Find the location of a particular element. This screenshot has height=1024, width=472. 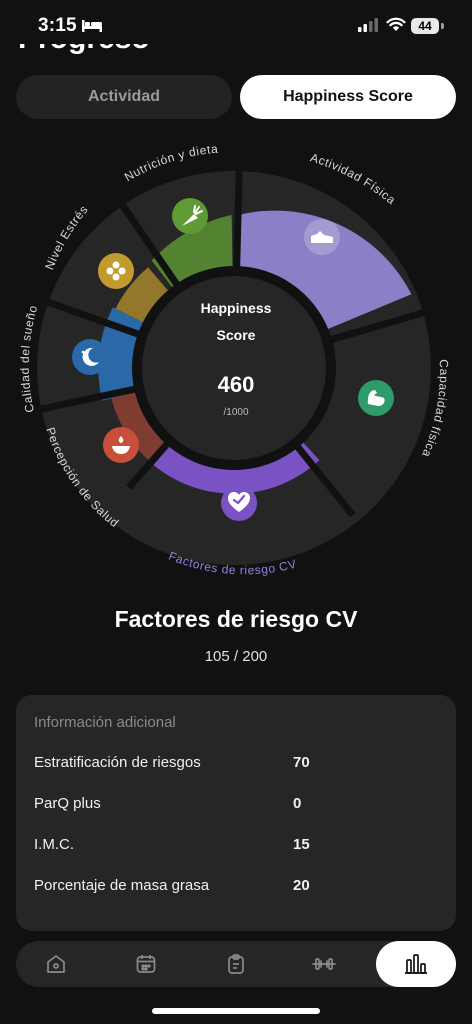

wifi-icon is located at coordinates (396, 24).